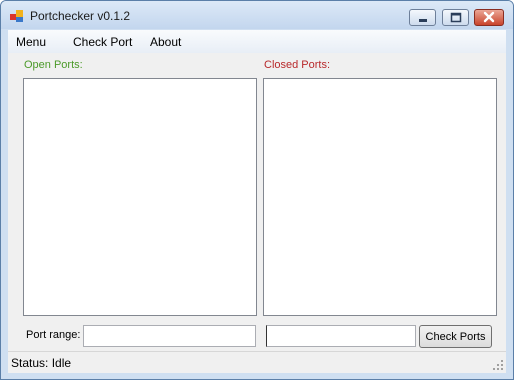  Describe the element at coordinates (53, 65) in the screenshot. I see `open-ports-label: Open Ports:` at that location.